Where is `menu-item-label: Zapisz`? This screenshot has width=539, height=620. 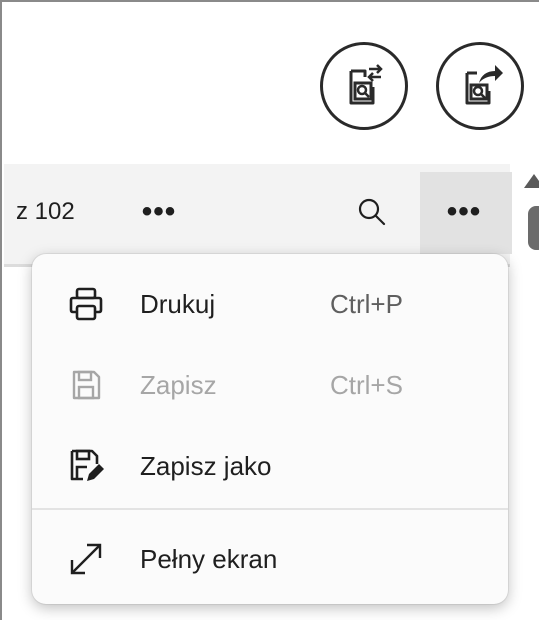
menu-item-label: Zapisz is located at coordinates (178, 384).